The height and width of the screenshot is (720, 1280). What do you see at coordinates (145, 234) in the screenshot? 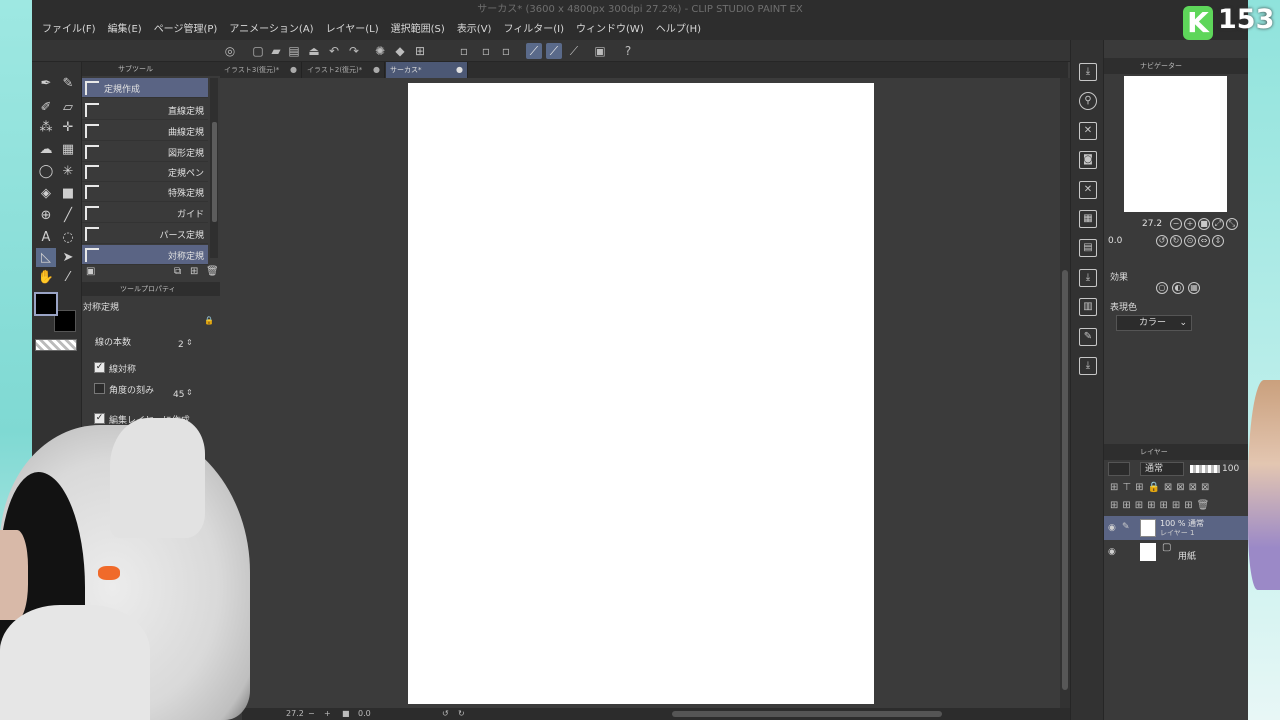
I see `subtool-item-perspective-ruler: パース定規` at bounding box center [145, 234].